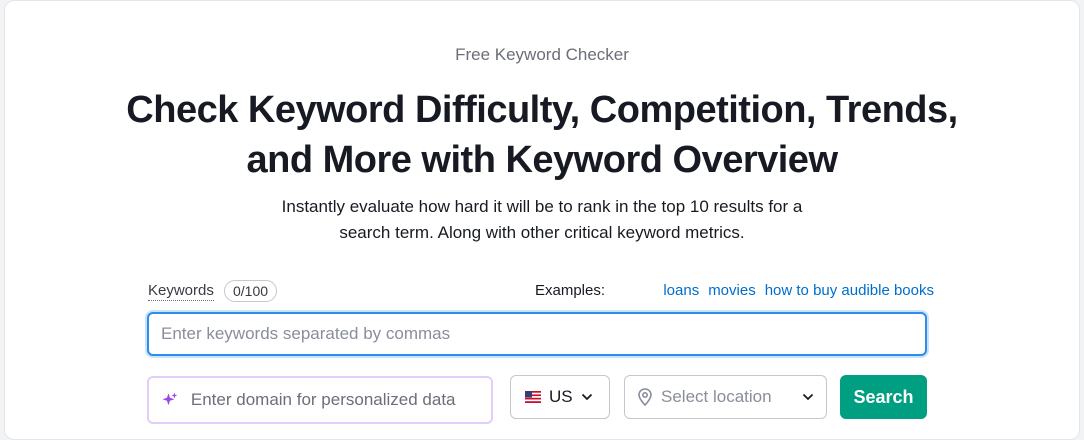  Describe the element at coordinates (542, 160) in the screenshot. I see `title-line-2: and More with Keyword Overview` at that location.